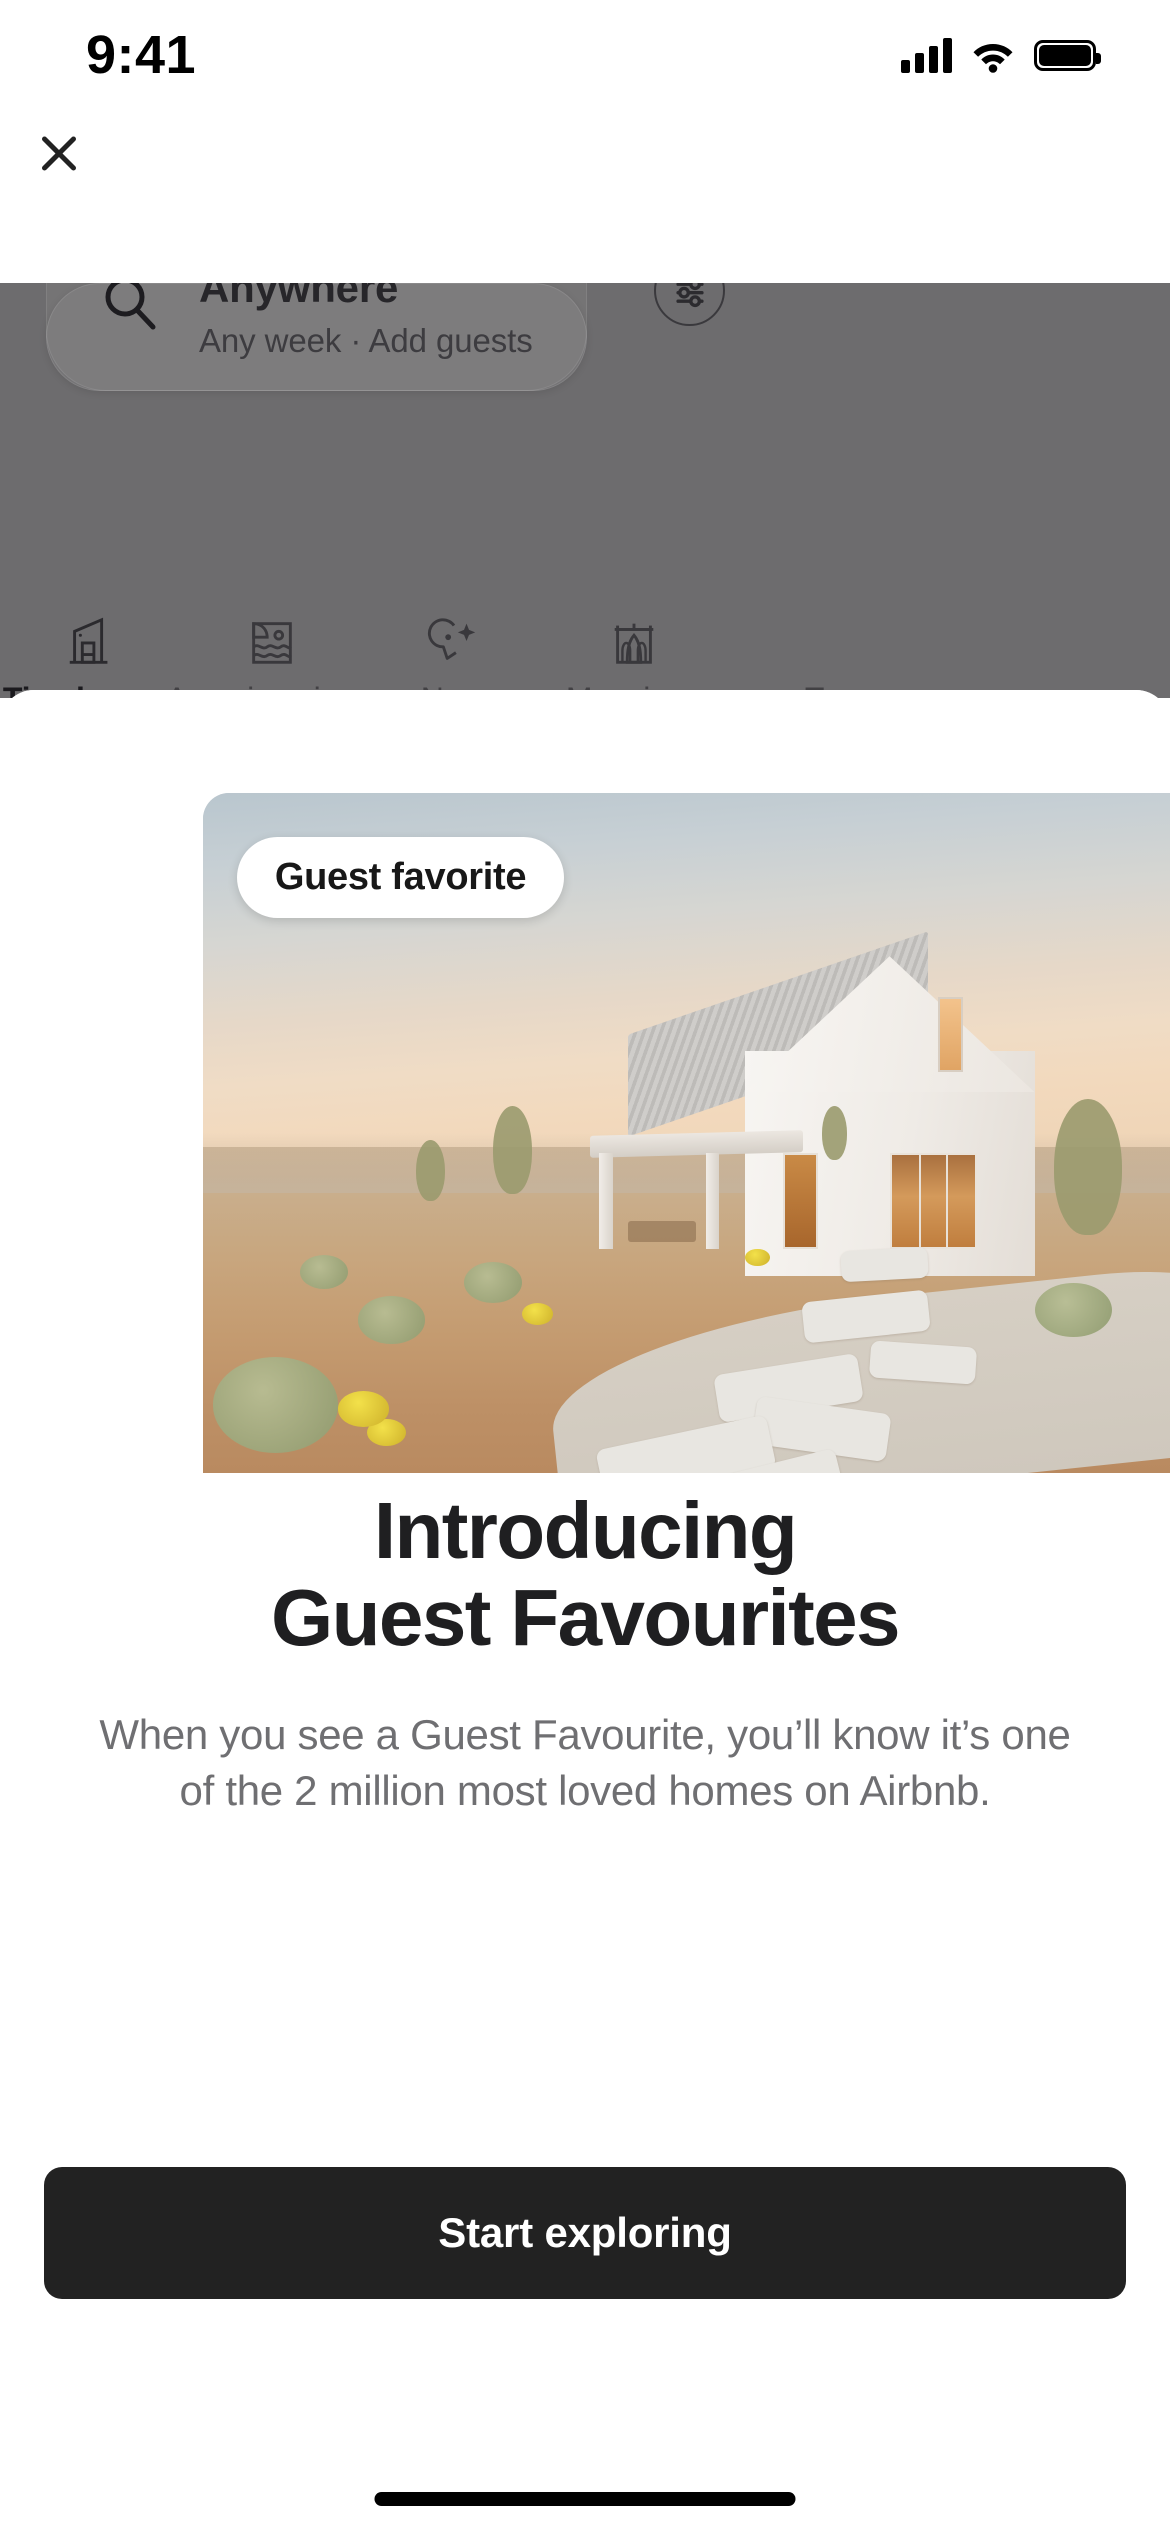 This screenshot has width=1170, height=2532. Describe the element at coordinates (800, 1201) in the screenshot. I see `photo-door` at that location.